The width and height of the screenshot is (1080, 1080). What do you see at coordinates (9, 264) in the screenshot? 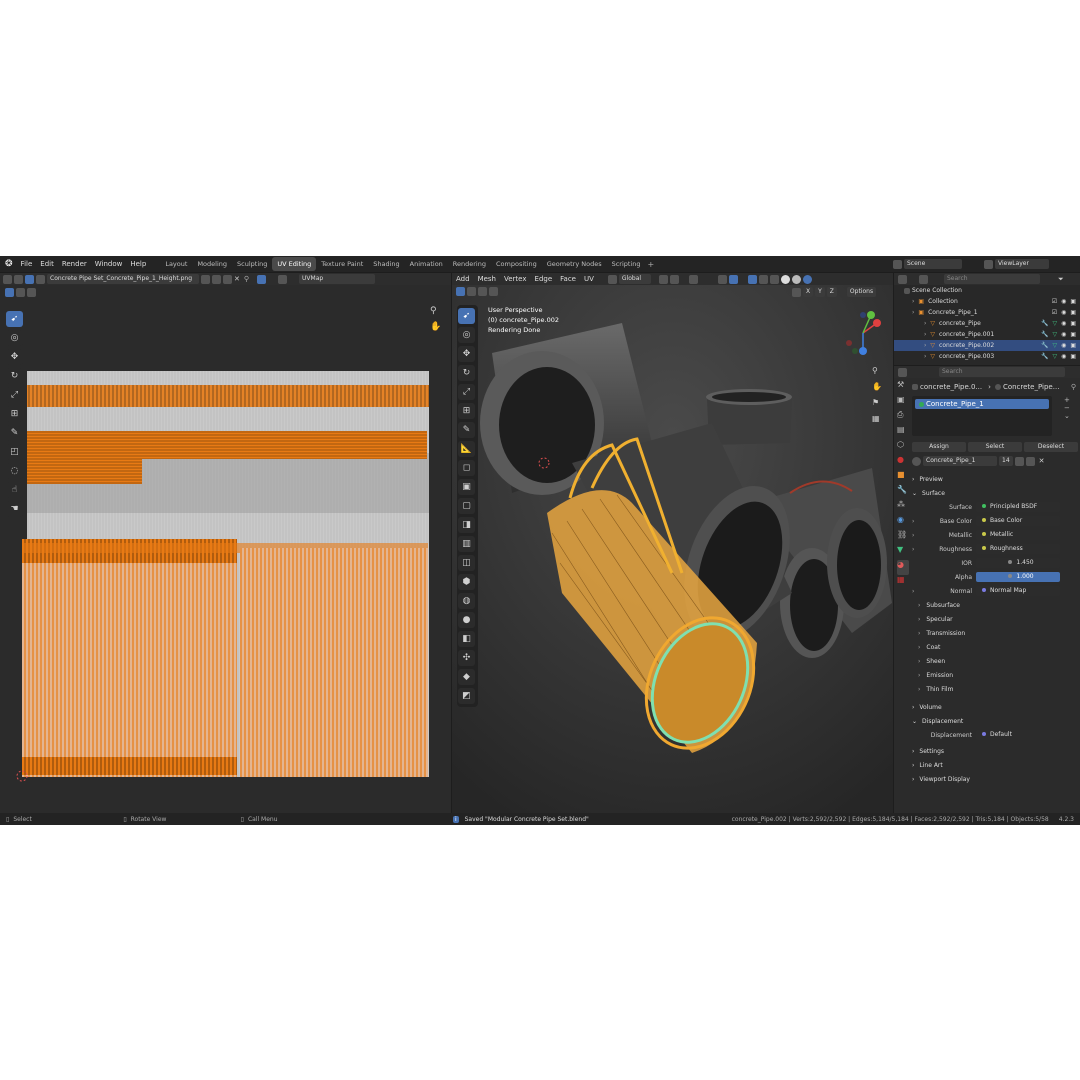
I see `blender-logo-icon: ❂` at bounding box center [9, 264].